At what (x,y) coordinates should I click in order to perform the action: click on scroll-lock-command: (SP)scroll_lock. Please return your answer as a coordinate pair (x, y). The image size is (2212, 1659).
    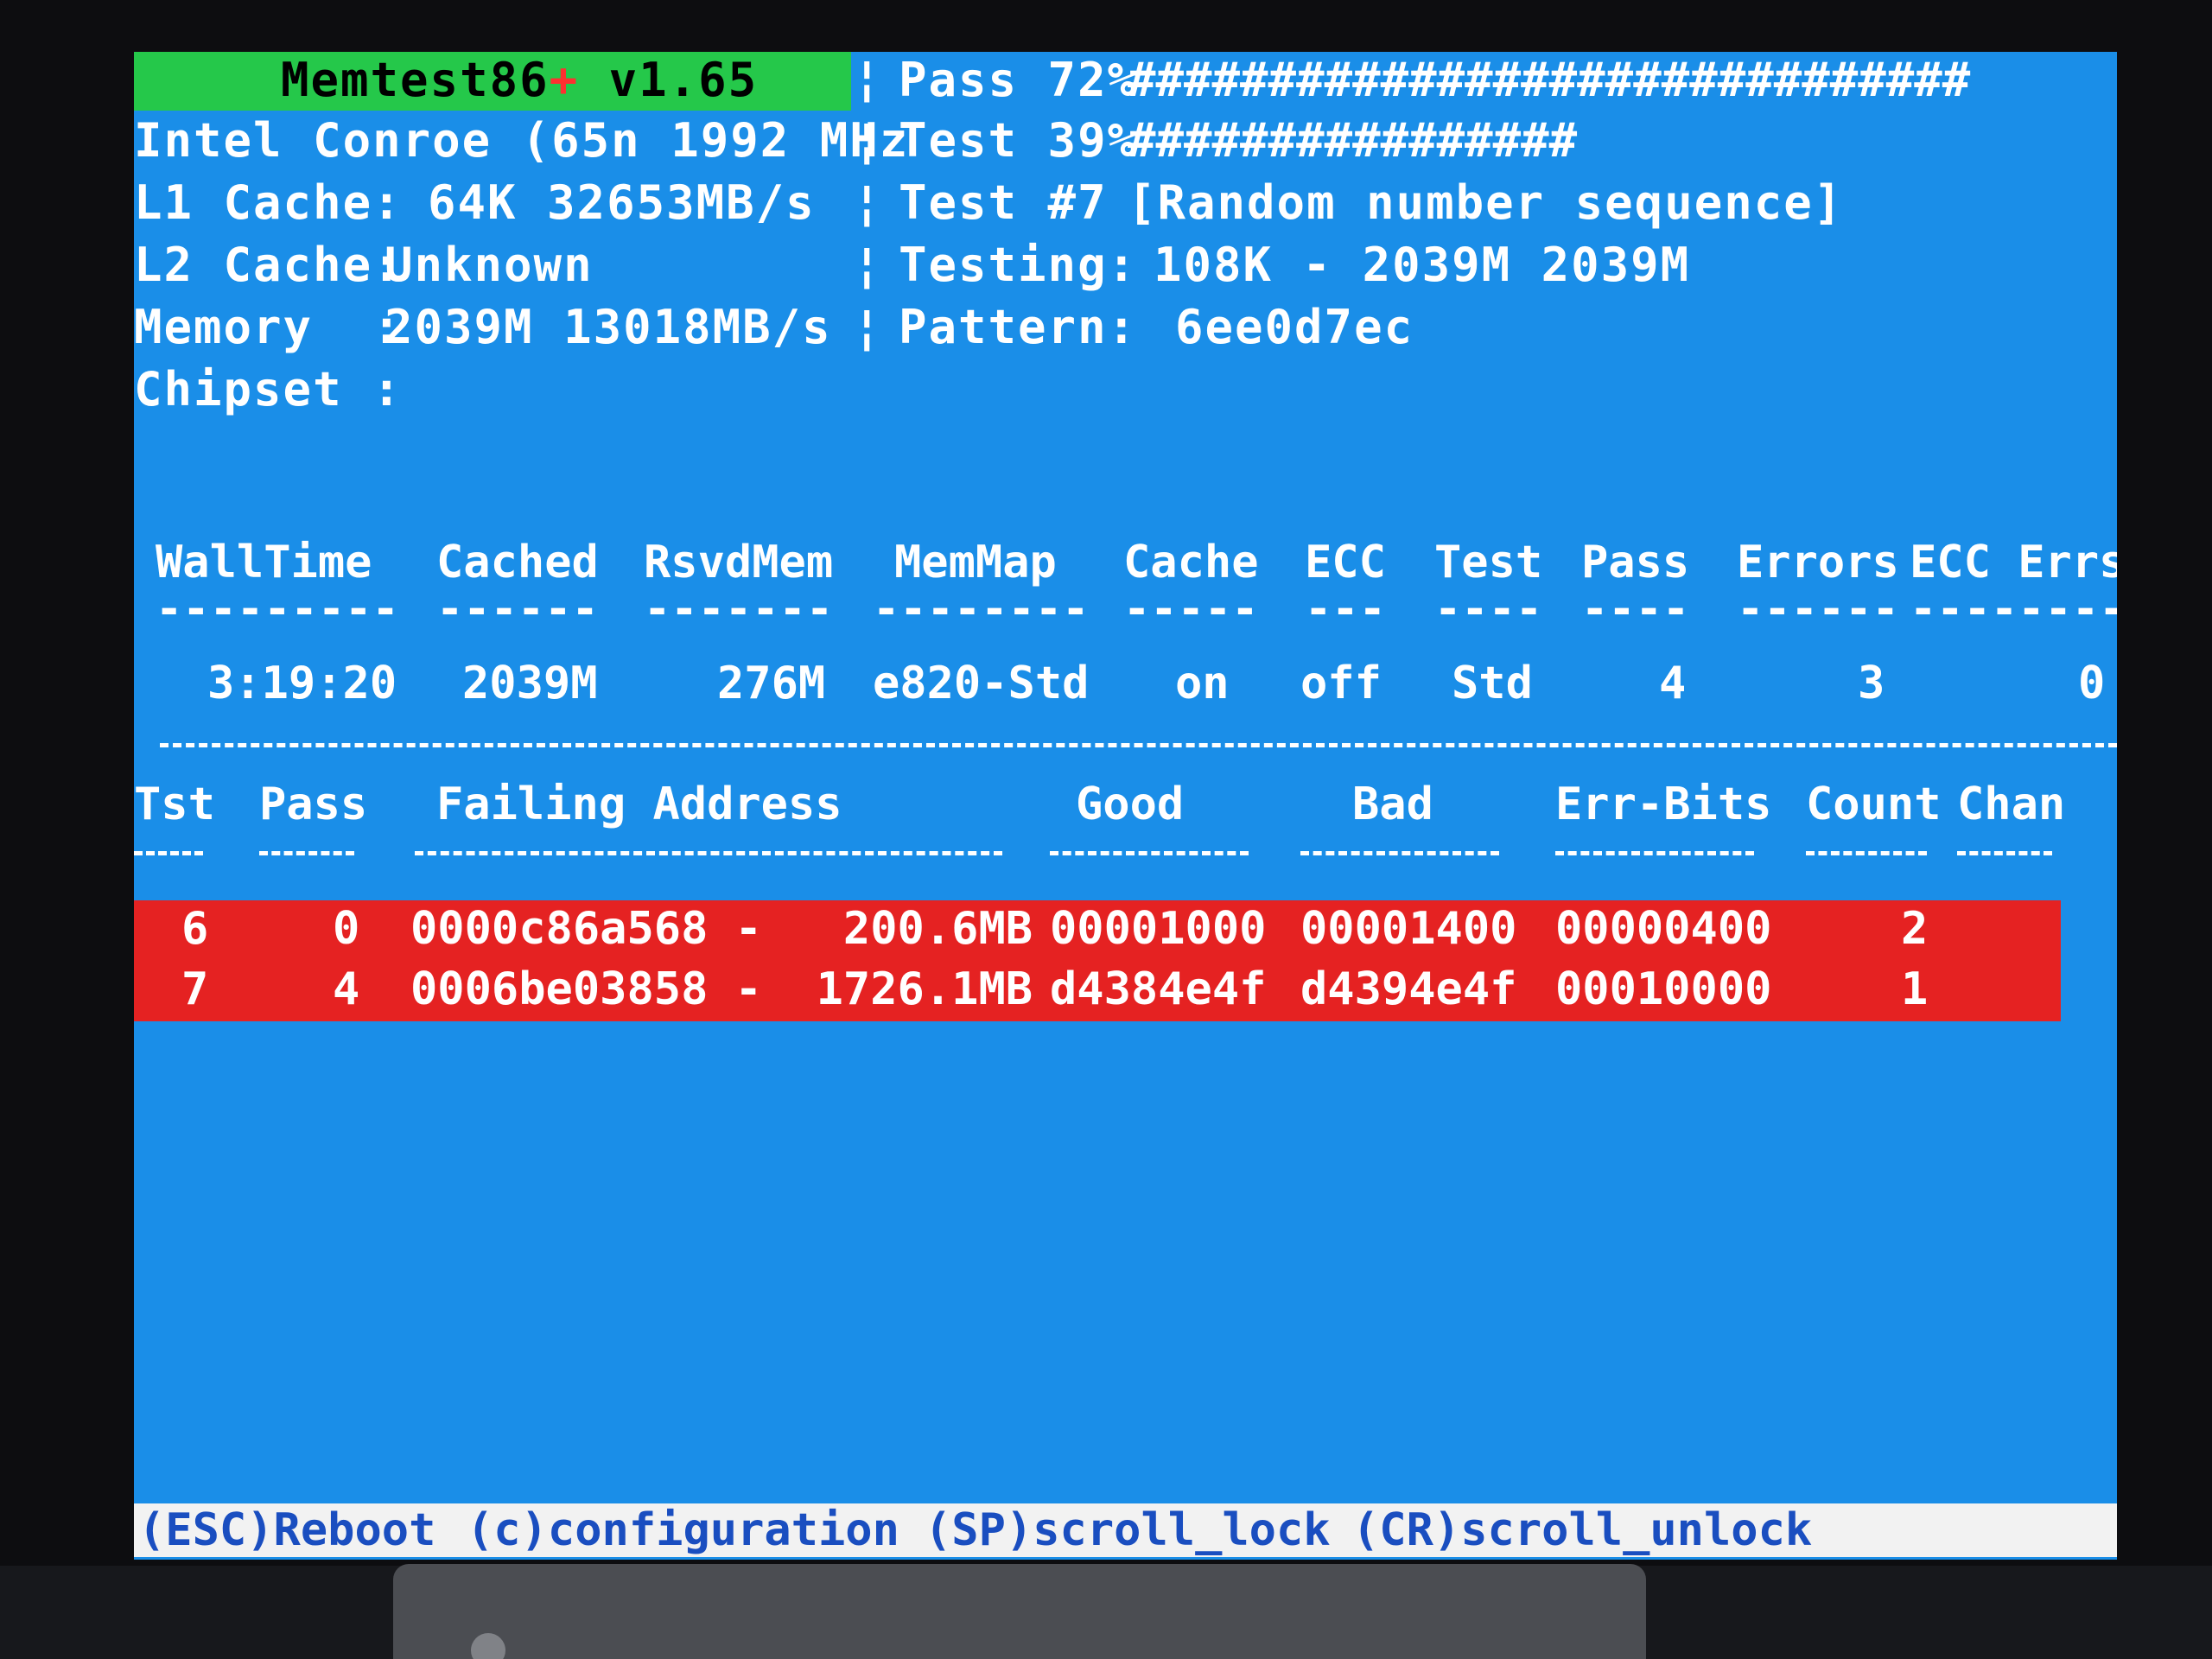
    Looking at the image, I should click on (1128, 1530).